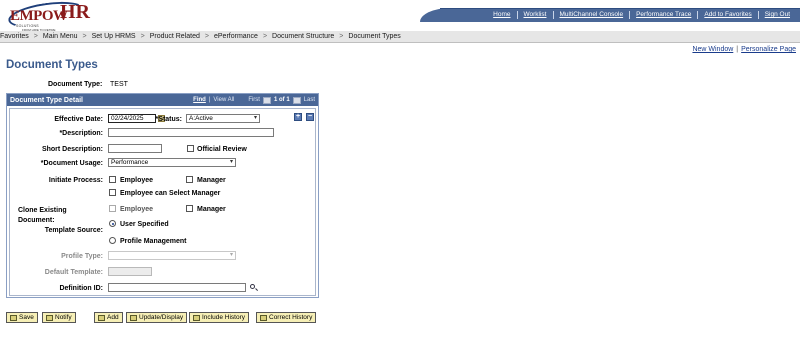 The image size is (800, 348). Describe the element at coordinates (137, 209) in the screenshot. I see `clone-employee-label: Employee` at that location.